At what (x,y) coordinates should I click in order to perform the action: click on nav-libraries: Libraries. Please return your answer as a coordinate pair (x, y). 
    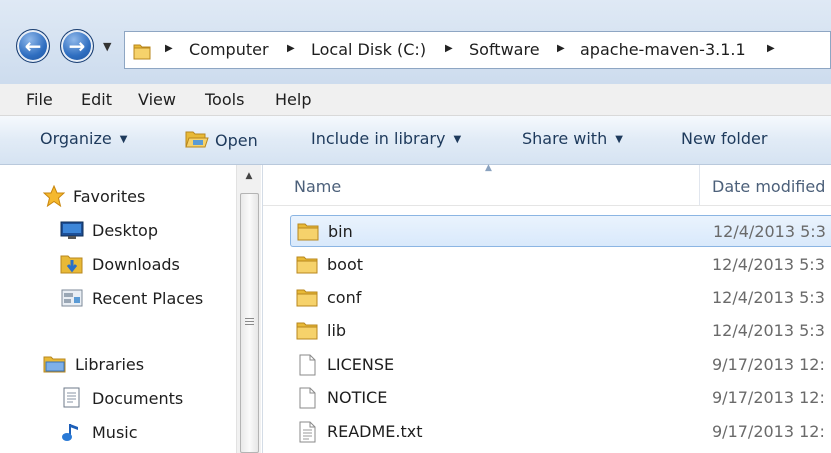
    Looking at the image, I should click on (93, 364).